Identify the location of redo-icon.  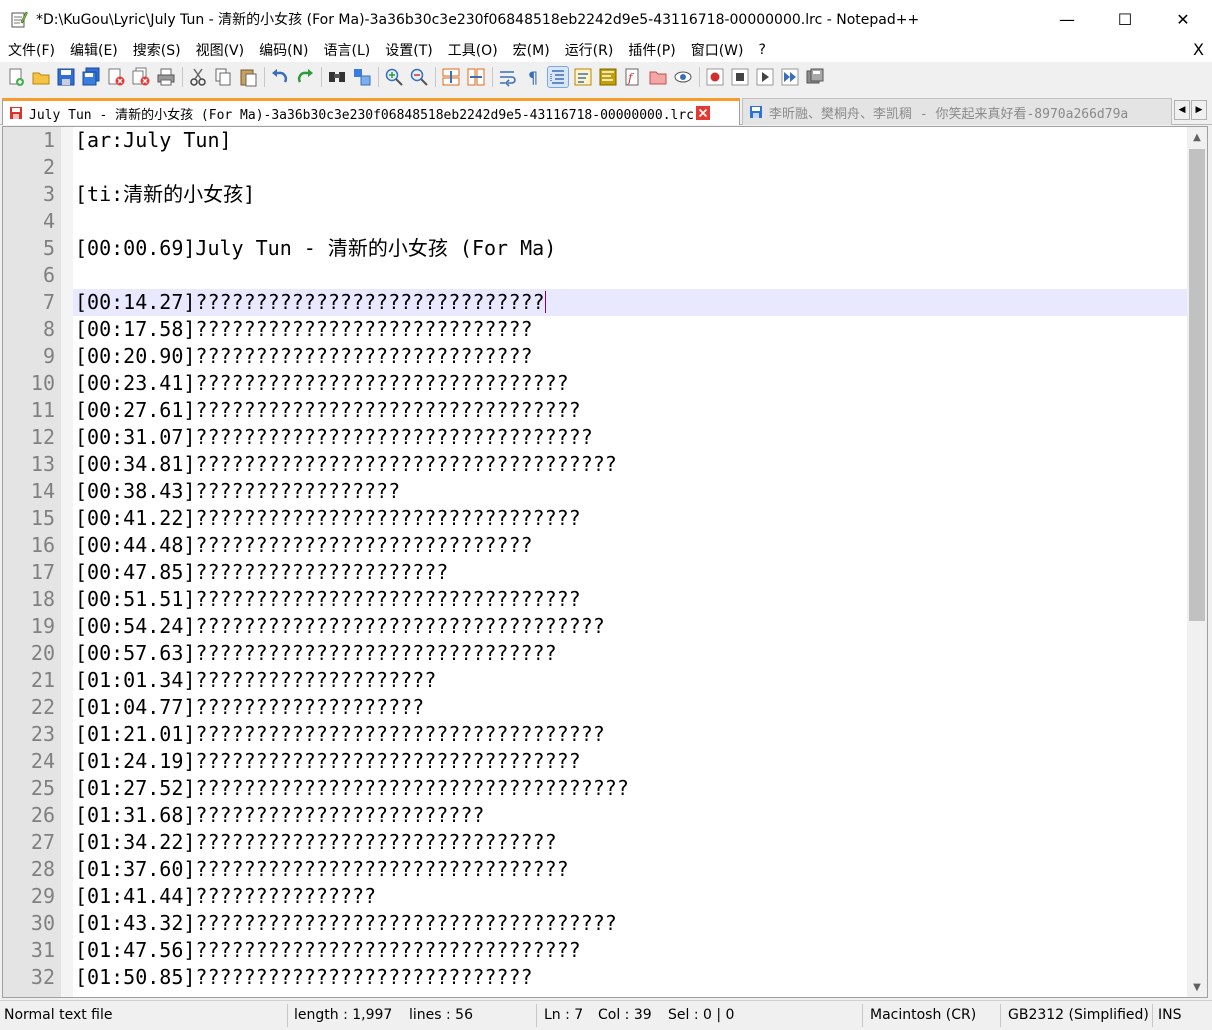
(305, 77).